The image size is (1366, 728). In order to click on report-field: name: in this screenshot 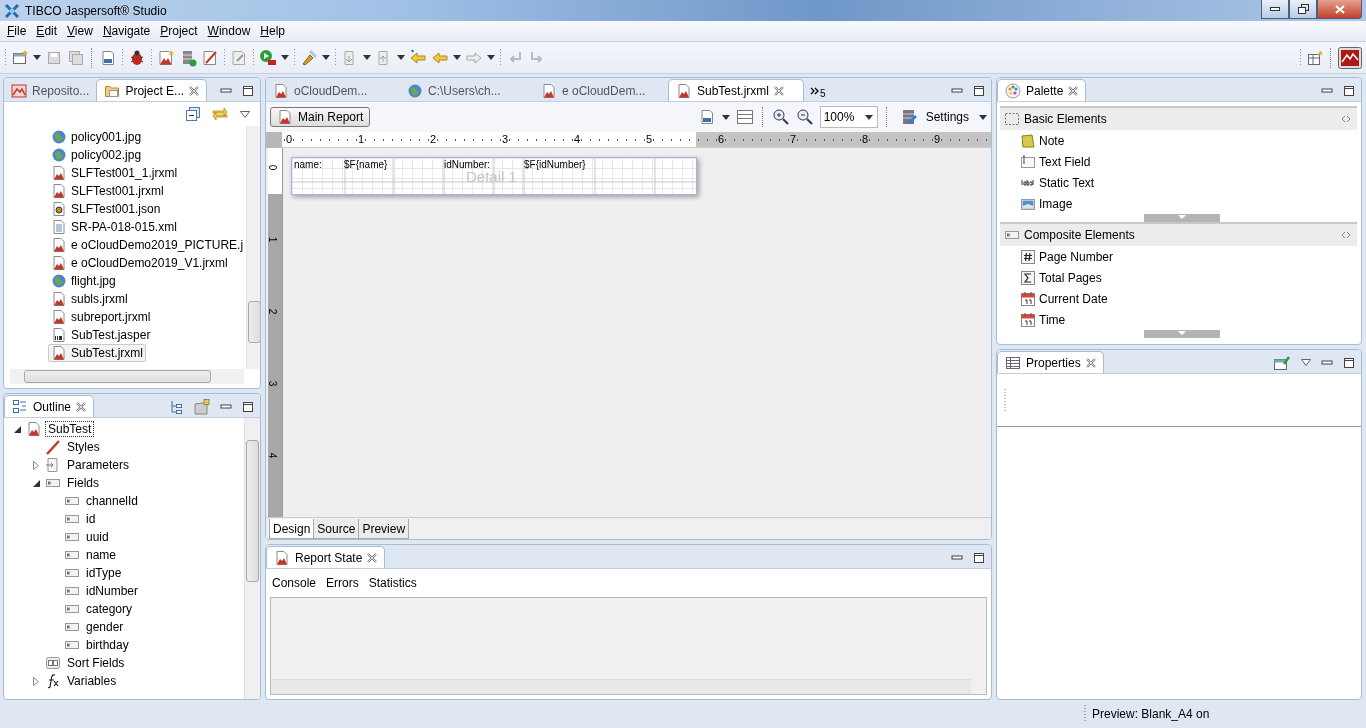, I will do `click(308, 164)`.